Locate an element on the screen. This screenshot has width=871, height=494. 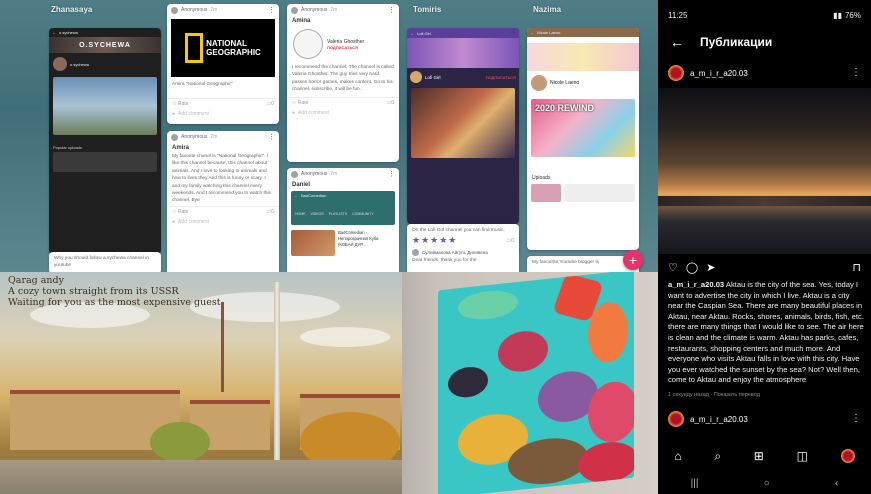
youtube-header: ← o.sychewa is located at coordinates (105, 32).